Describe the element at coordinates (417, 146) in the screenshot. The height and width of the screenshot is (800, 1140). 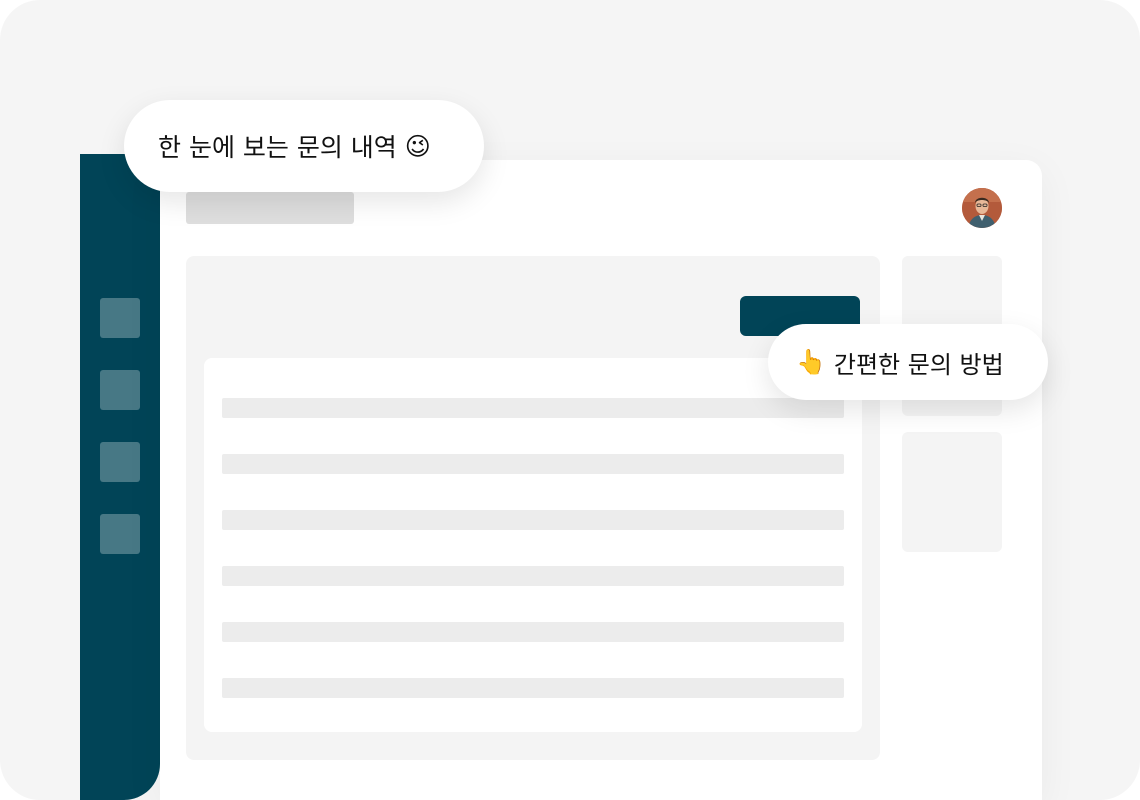
I see `wink-emoji-icon: 😉` at that location.